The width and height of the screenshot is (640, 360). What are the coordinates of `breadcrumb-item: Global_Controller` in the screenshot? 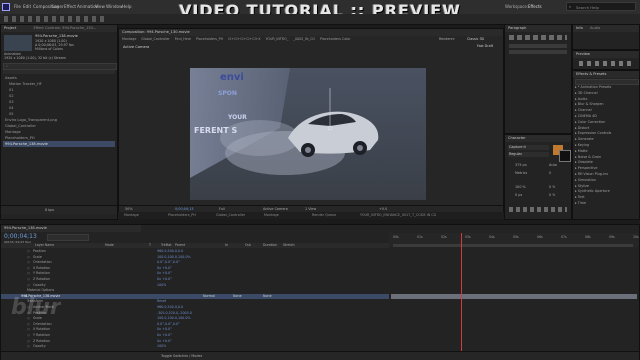 It's located at (155, 39).